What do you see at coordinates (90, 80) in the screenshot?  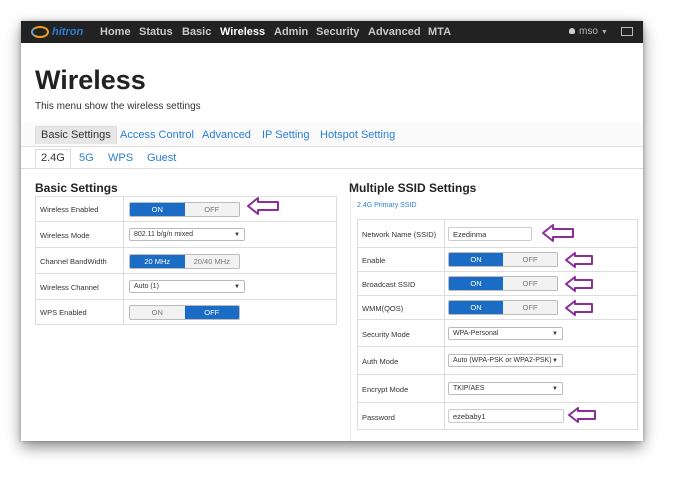 I see `page-title: Wireless` at bounding box center [90, 80].